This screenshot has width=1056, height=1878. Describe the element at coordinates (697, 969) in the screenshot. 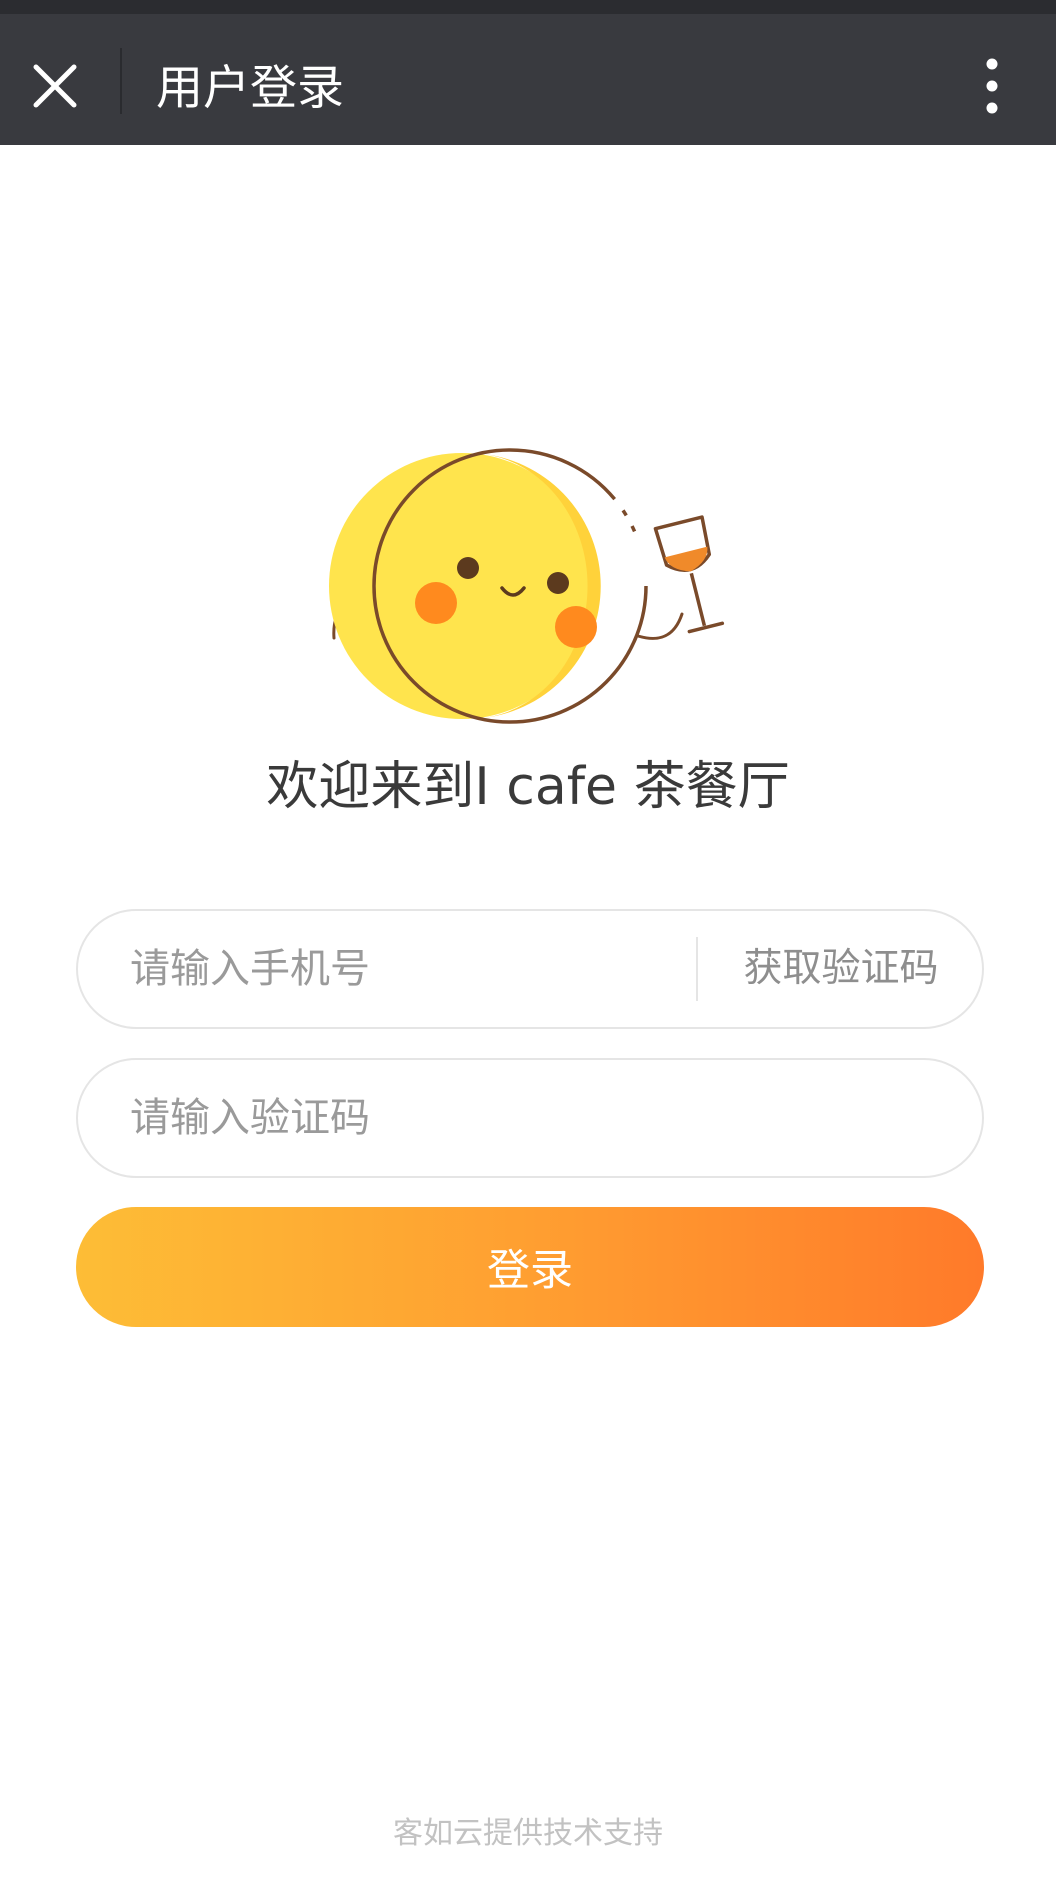

I see `phone-field-divider` at that location.